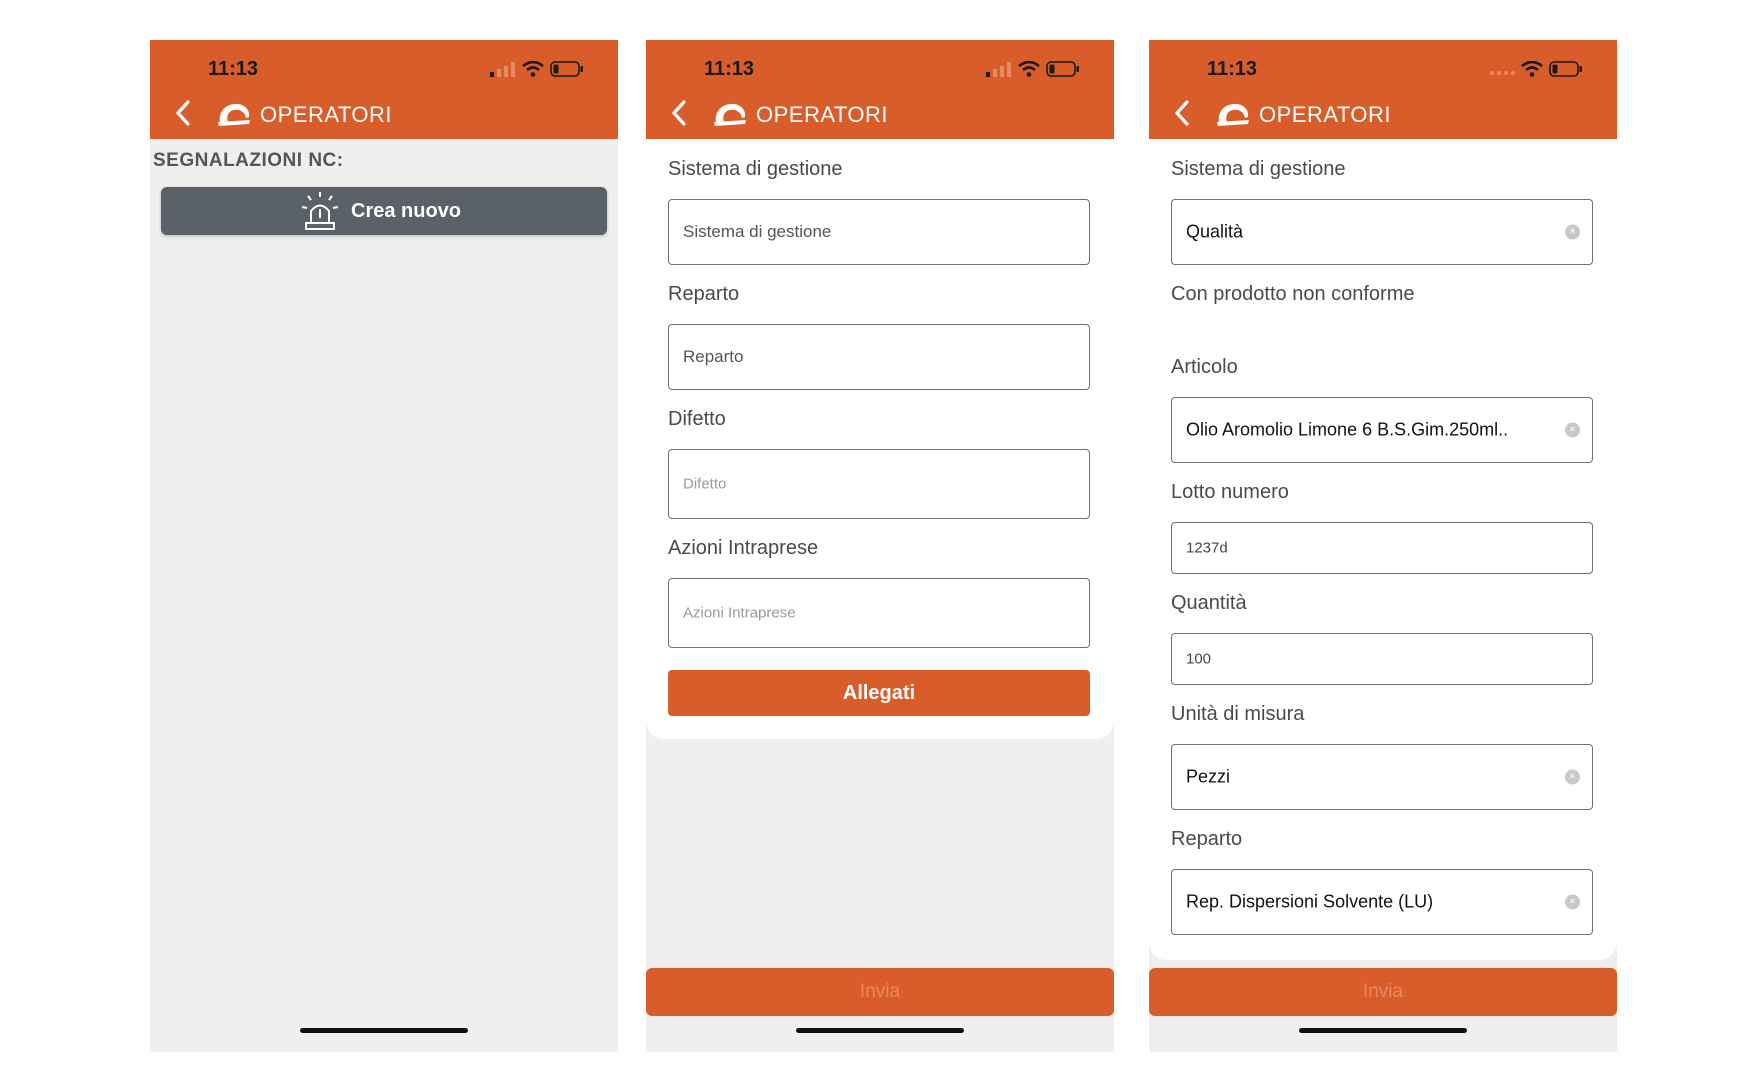  I want to click on field-label-nonconforme: Con prodotto non conforme, so click(1293, 294).